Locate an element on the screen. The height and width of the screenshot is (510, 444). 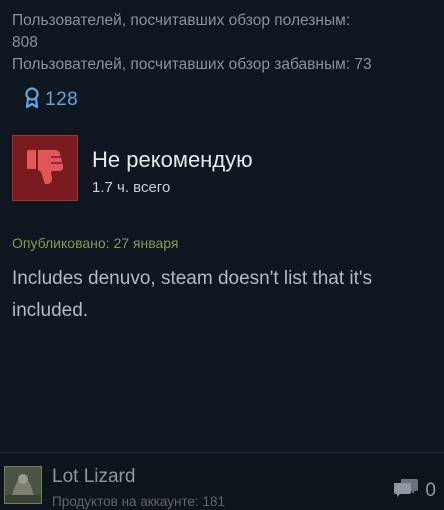
helpful-votes-count: 808 is located at coordinates (25, 42).